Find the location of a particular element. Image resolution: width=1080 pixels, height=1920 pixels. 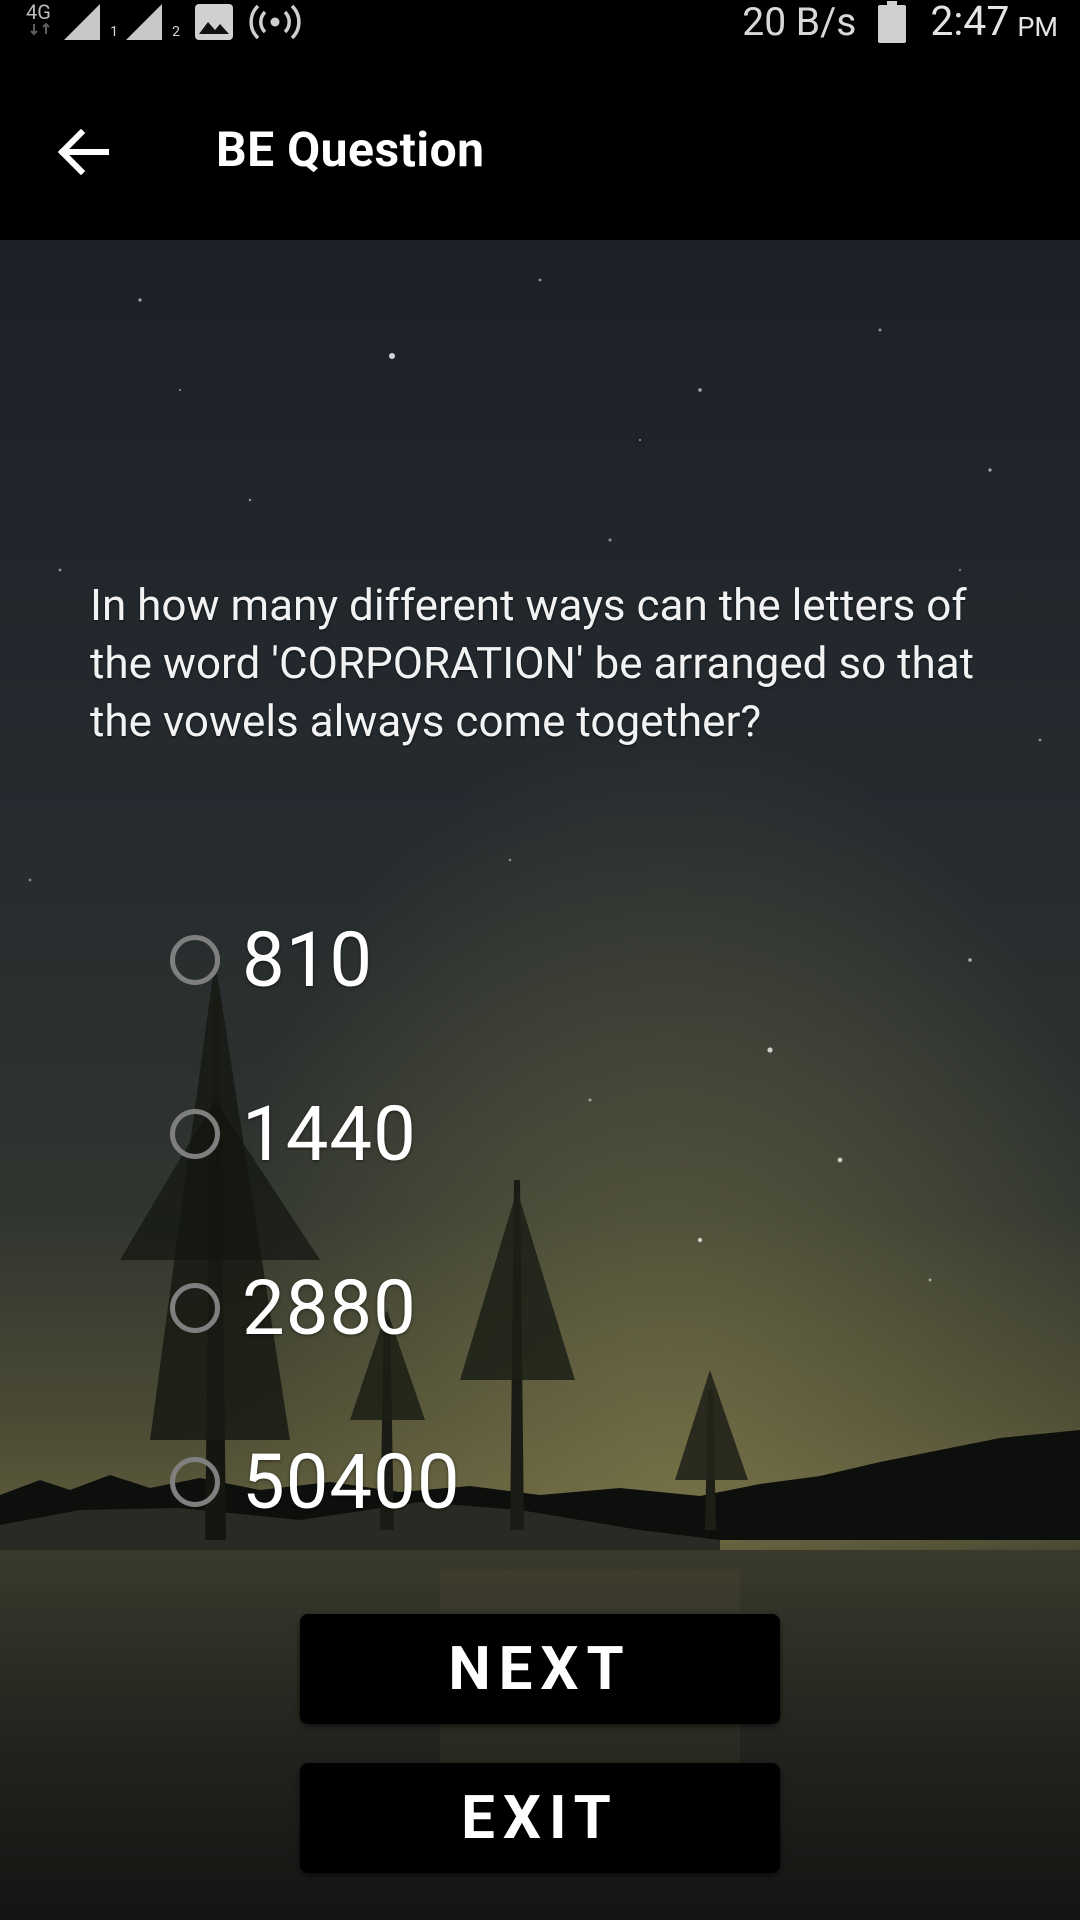

network-type-label: 4G is located at coordinates (38, 12).